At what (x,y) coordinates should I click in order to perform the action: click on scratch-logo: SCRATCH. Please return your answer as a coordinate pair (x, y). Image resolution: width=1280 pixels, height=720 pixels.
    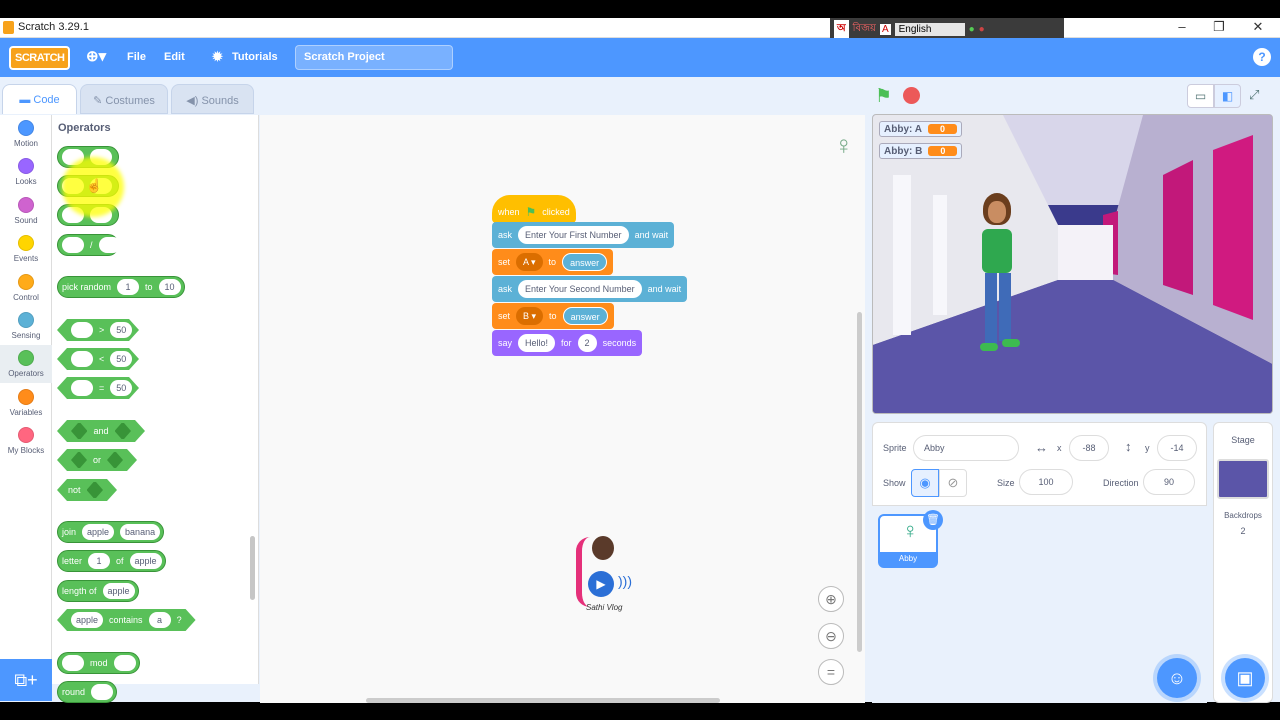
    Looking at the image, I should click on (40, 58).